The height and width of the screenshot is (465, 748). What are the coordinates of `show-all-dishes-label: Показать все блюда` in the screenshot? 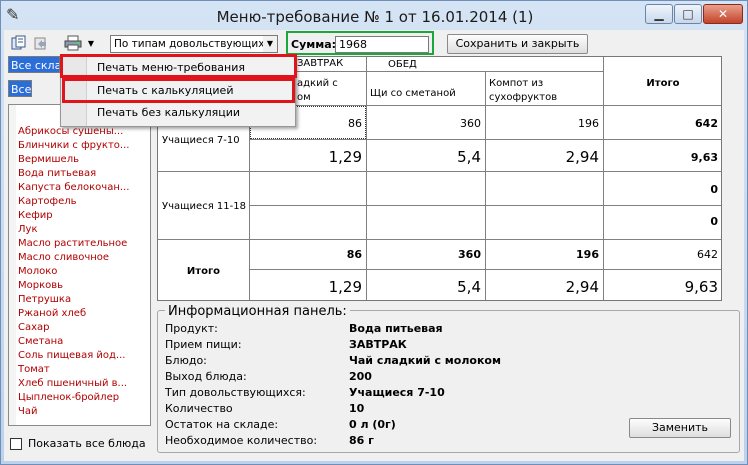 It's located at (87, 443).